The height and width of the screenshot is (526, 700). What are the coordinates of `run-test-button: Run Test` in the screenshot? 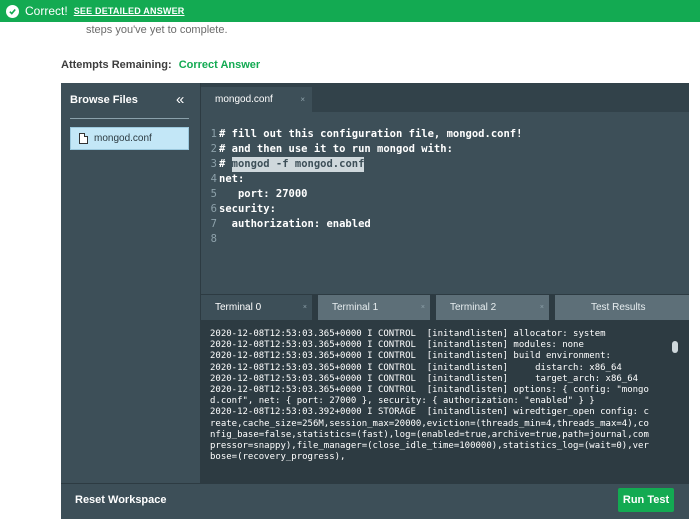 It's located at (646, 500).